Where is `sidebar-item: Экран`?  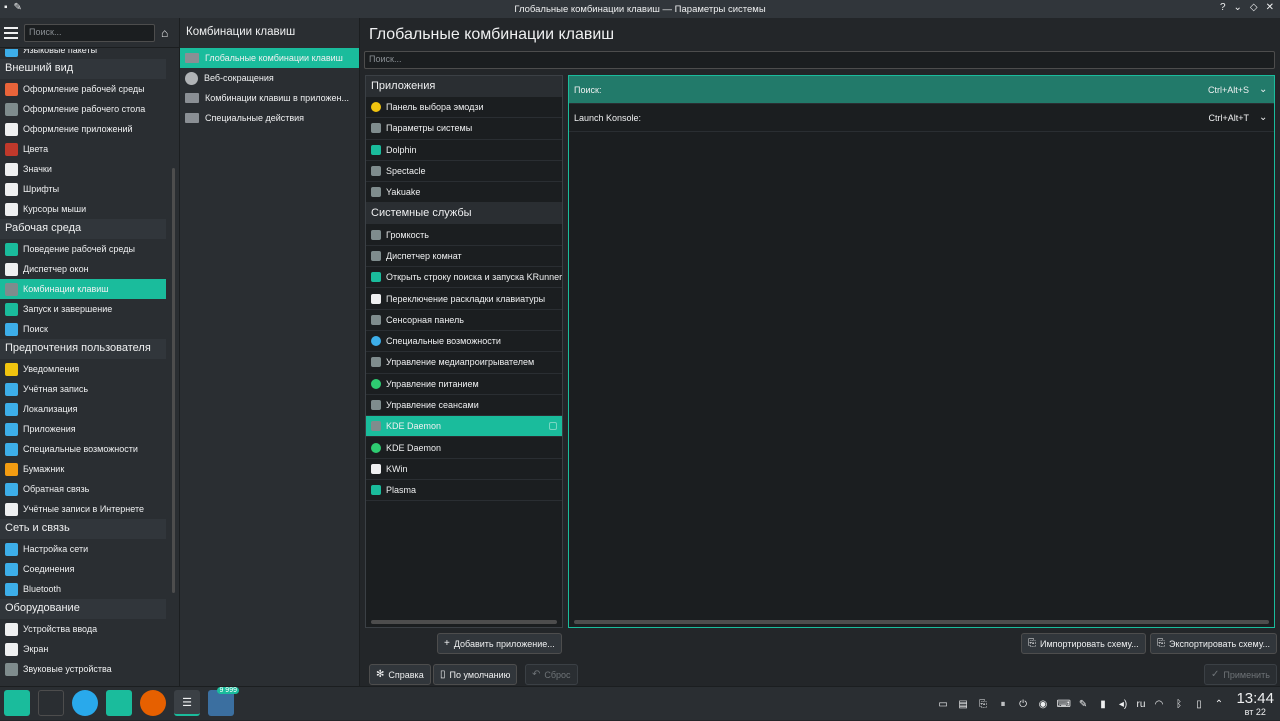
sidebar-item: Экран is located at coordinates (83, 649).